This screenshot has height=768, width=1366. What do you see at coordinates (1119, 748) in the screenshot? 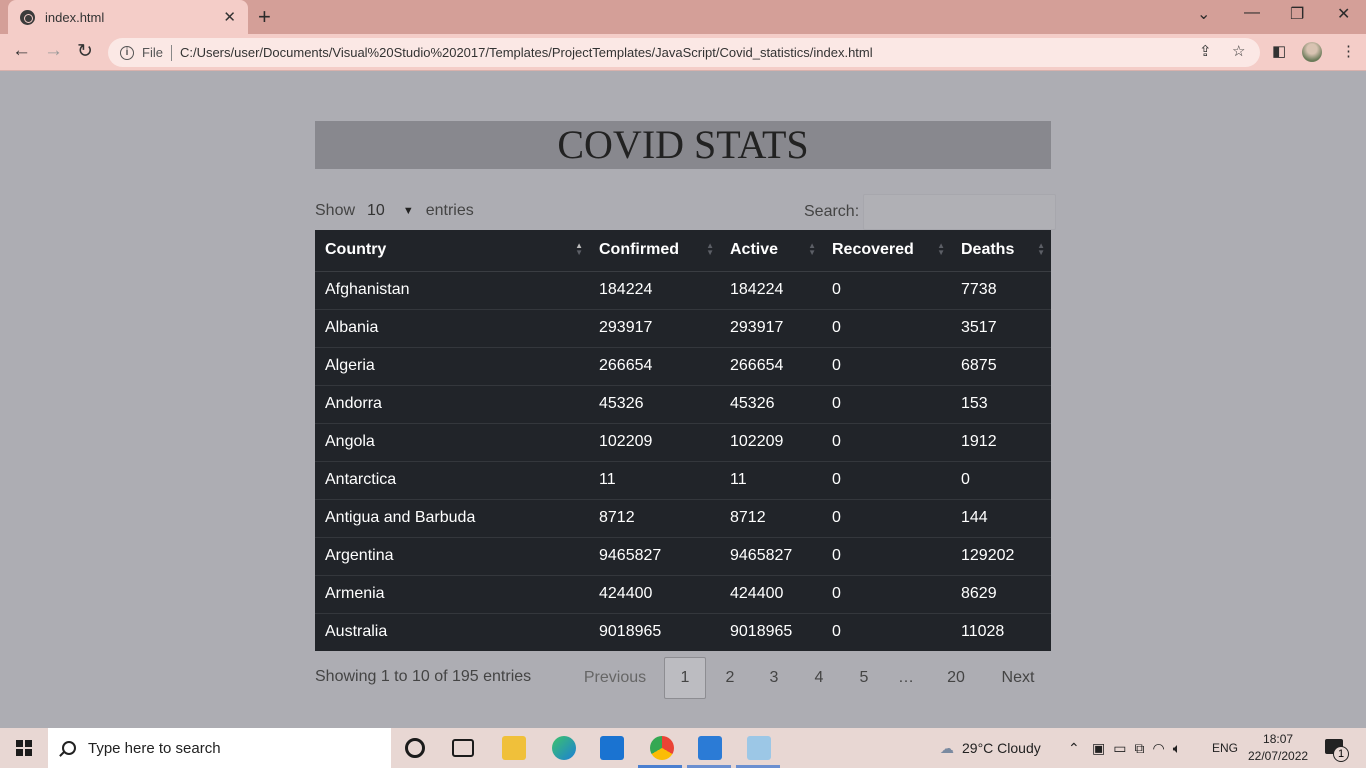
I see `battery-icon: ▭` at bounding box center [1119, 748].